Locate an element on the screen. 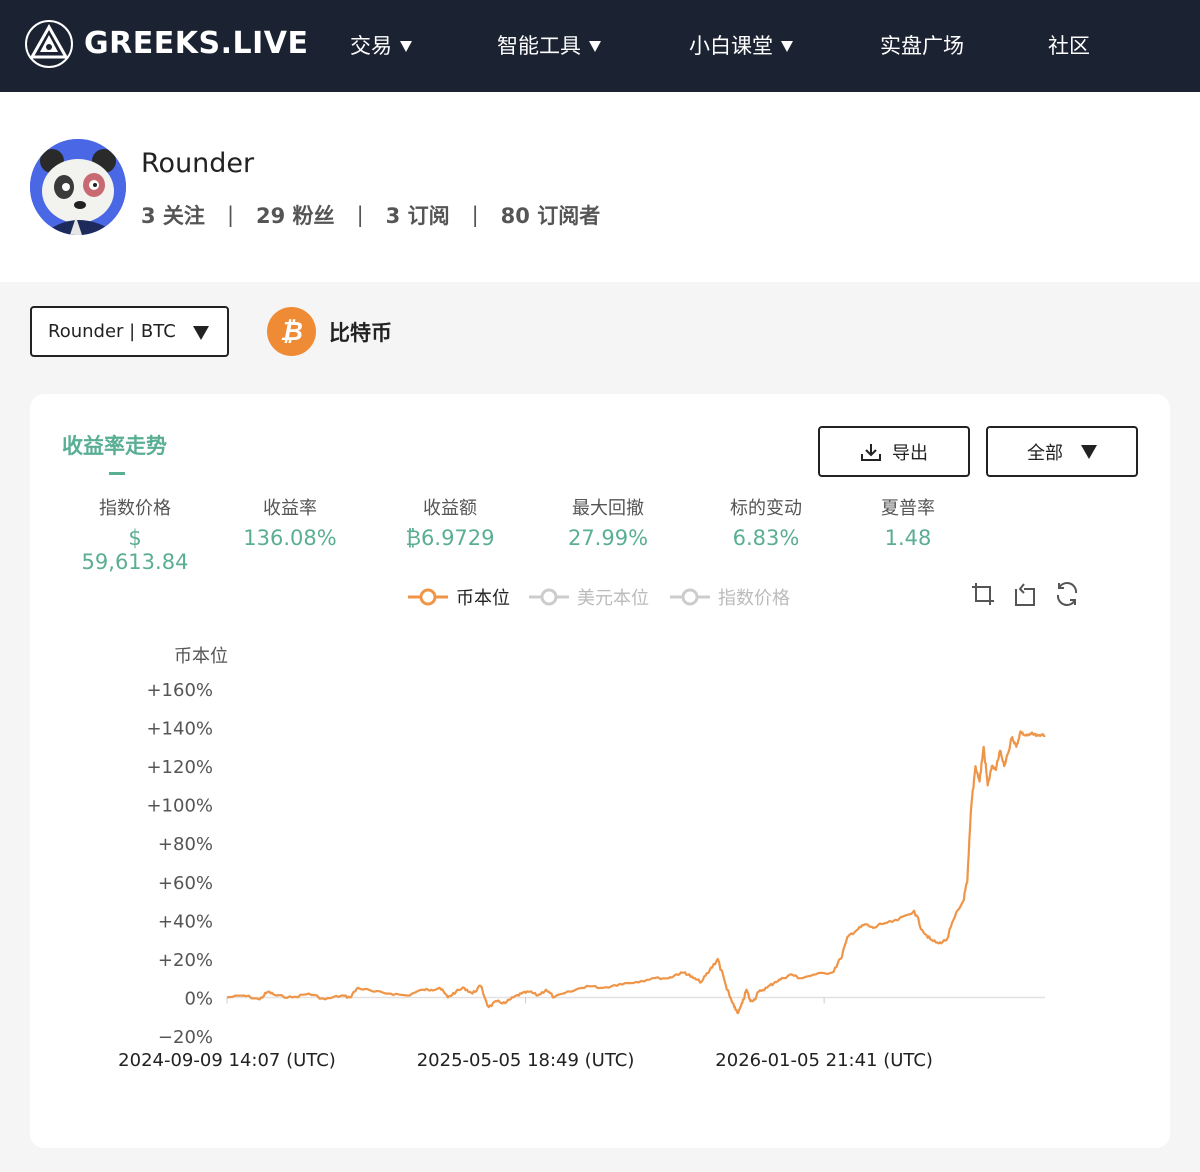  nav-item-community: 社区 is located at coordinates (1069, 45).